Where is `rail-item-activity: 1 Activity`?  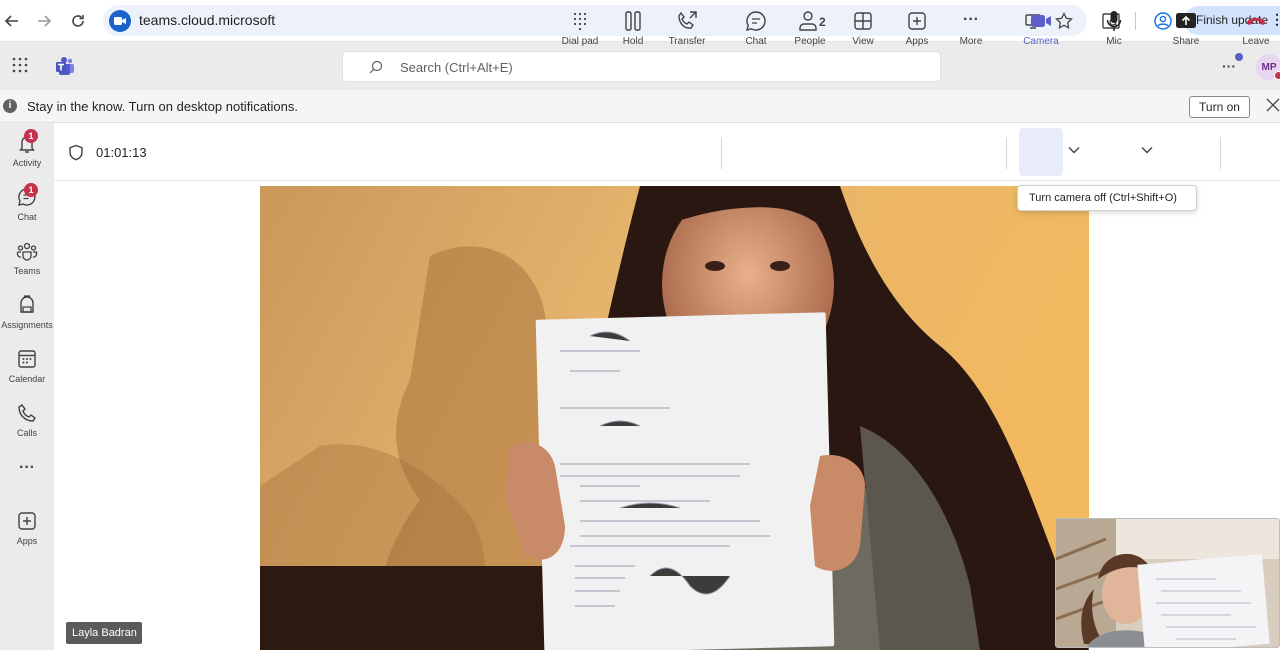
rail-item-activity: 1 Activity is located at coordinates (27, 153).